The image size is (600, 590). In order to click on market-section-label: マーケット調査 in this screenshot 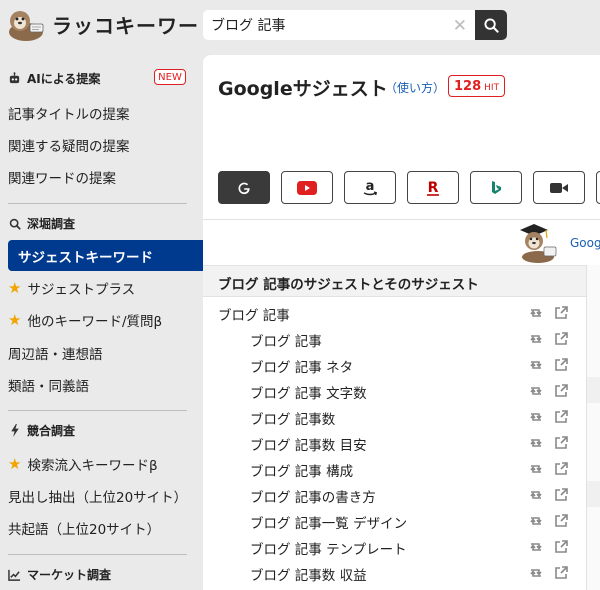, I will do `click(69, 575)`.